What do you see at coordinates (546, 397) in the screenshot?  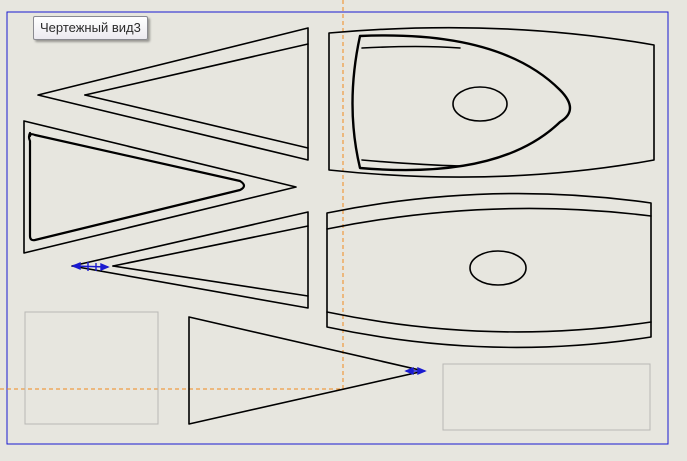 I see `placeholder-frame-right` at bounding box center [546, 397].